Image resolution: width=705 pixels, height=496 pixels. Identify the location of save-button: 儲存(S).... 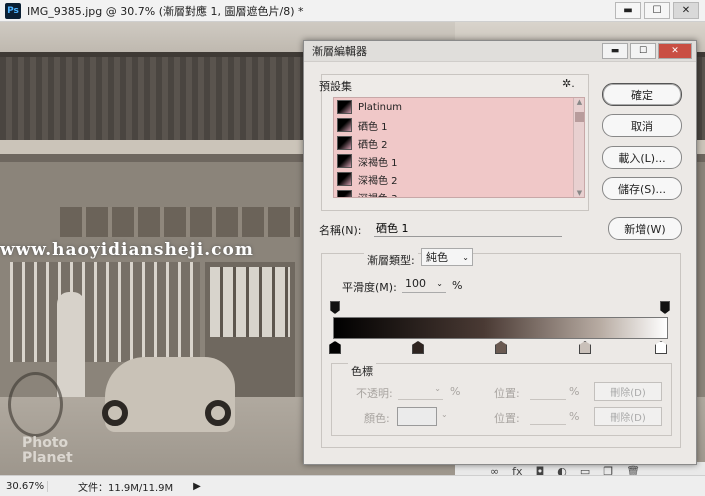
(642, 188).